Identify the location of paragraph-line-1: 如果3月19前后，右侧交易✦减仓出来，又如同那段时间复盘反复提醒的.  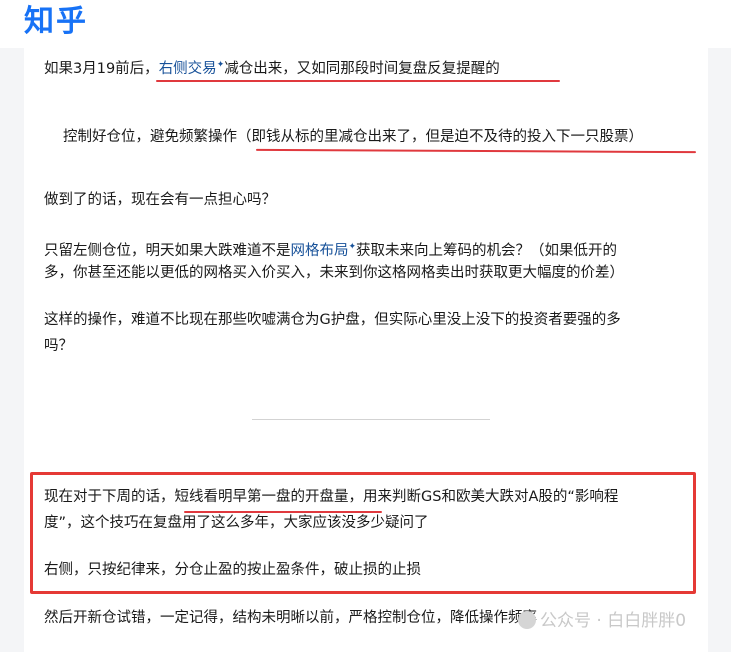
(272, 68).